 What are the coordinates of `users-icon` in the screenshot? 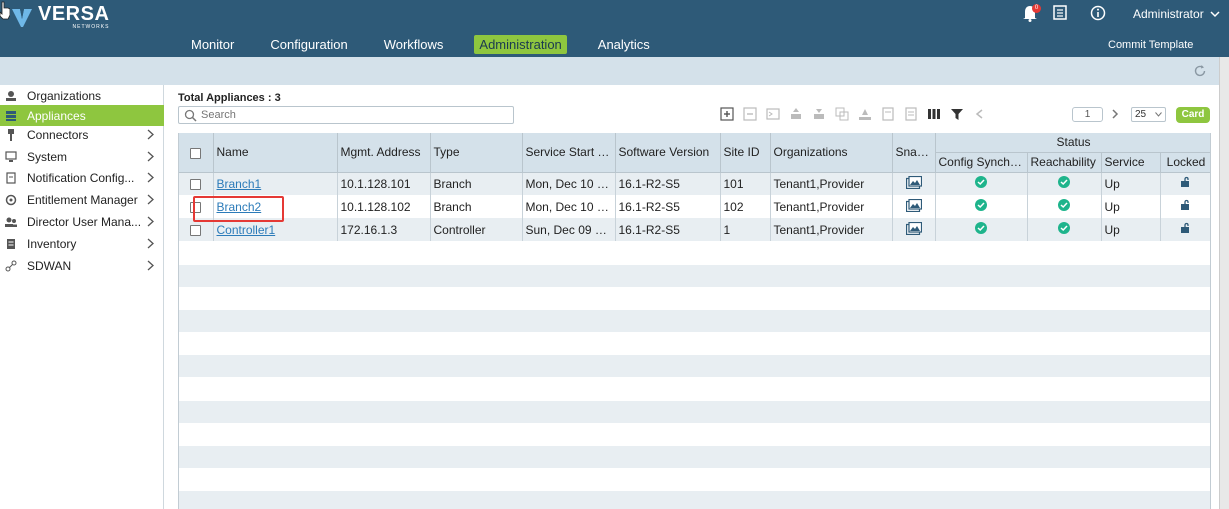 It's located at (11, 222).